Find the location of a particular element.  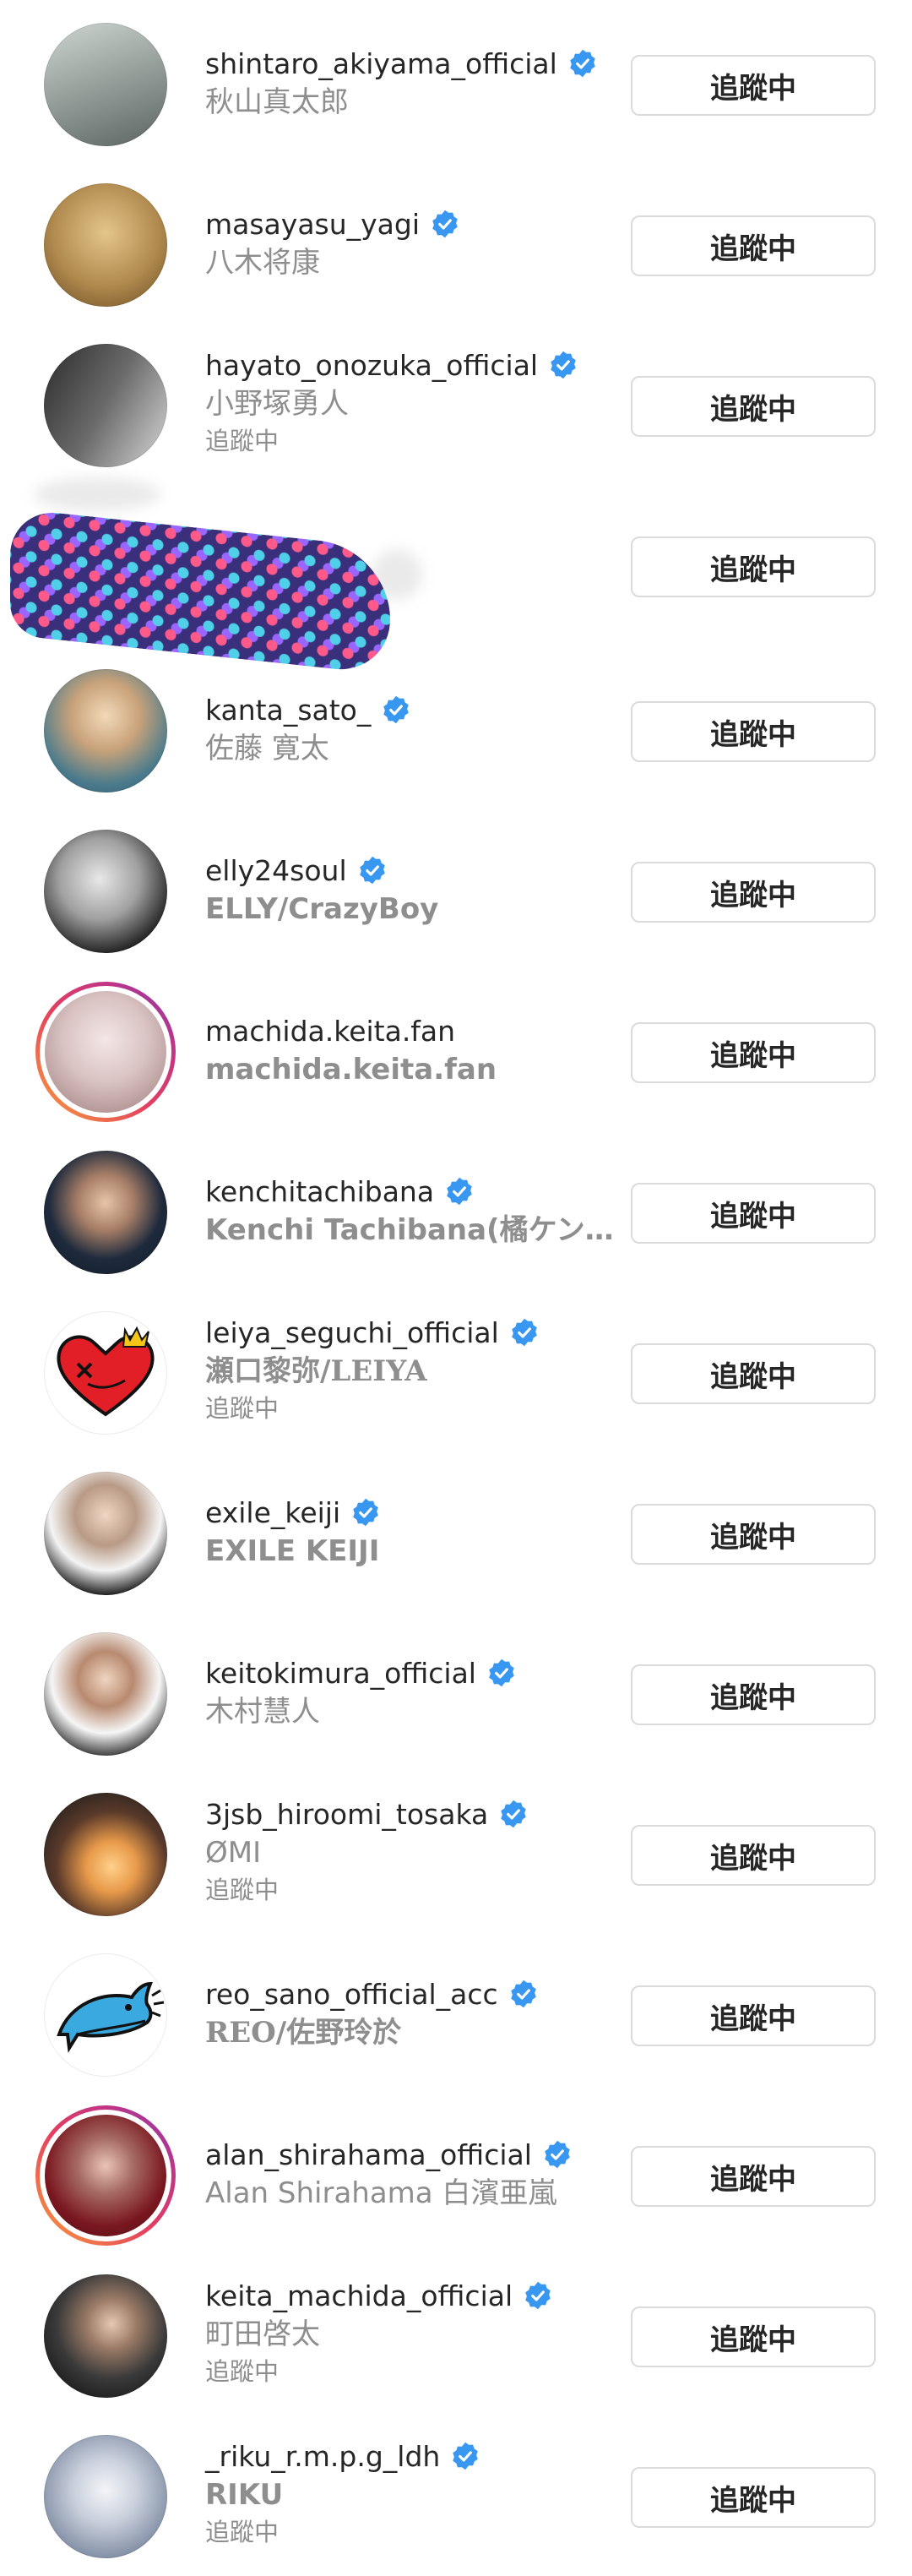

full-name: 小野塚勇人 is located at coordinates (277, 404).